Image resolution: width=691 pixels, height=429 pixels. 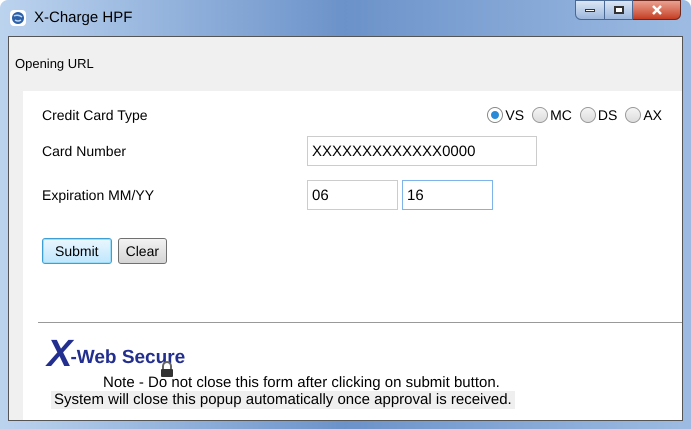 I want to click on year-field: 16, so click(x=447, y=195).